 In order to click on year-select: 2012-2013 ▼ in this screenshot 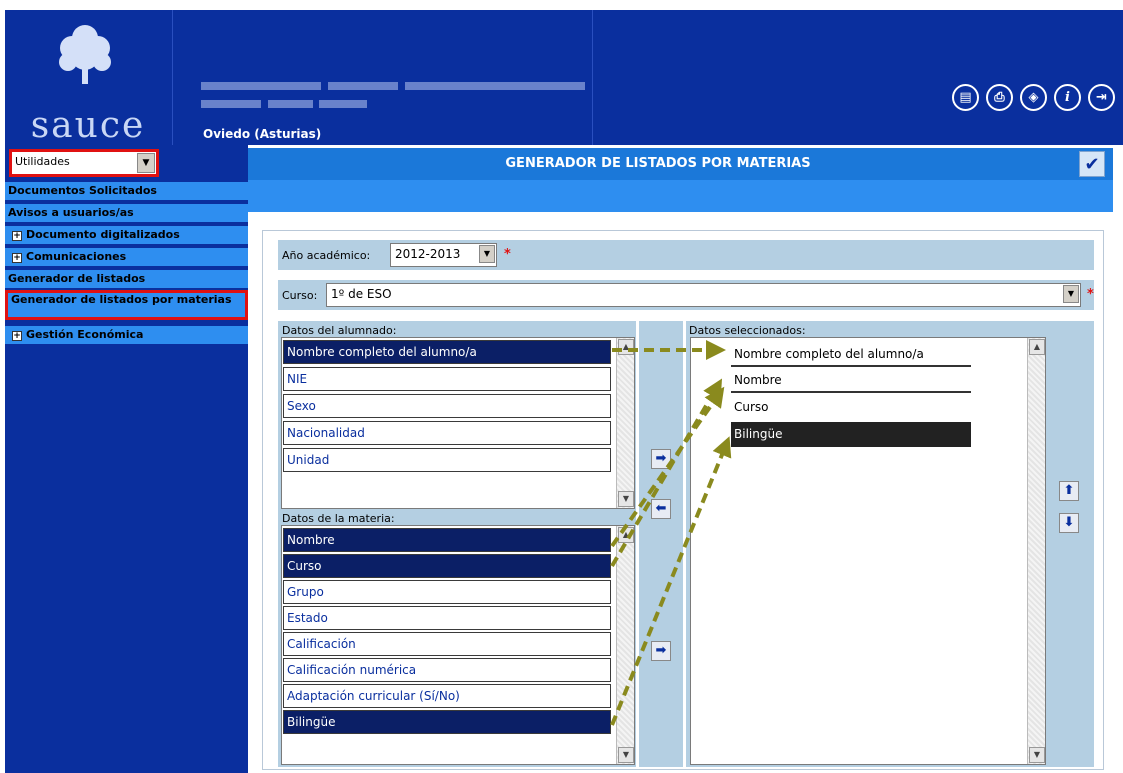, I will do `click(443, 255)`.